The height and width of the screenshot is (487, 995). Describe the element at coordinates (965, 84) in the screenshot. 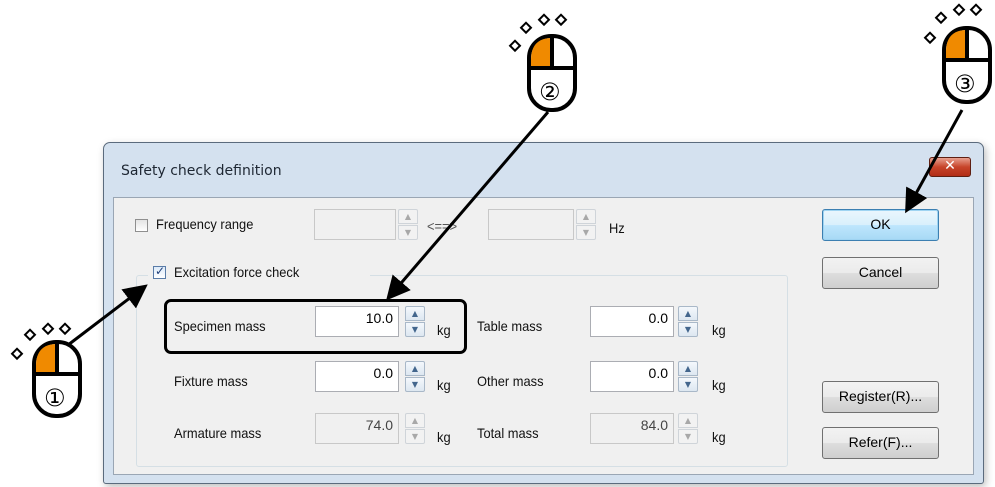

I see `callout-number-3: ③` at that location.